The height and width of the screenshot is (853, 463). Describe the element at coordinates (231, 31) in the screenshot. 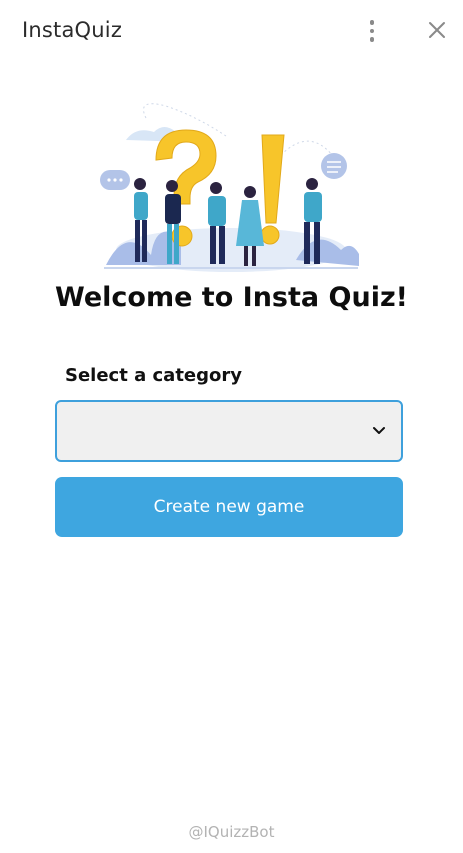

I see `title-bar: InstaQuiz` at that location.